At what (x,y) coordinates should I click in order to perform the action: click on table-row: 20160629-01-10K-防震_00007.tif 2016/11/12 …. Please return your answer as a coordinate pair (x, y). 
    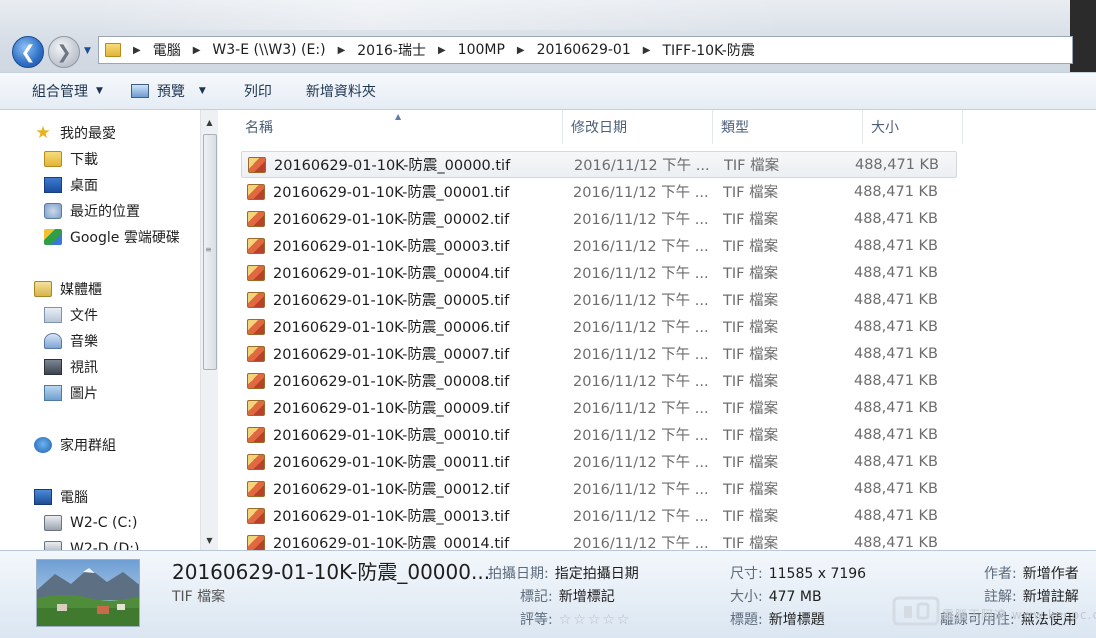
    Looking at the image, I should click on (599, 353).